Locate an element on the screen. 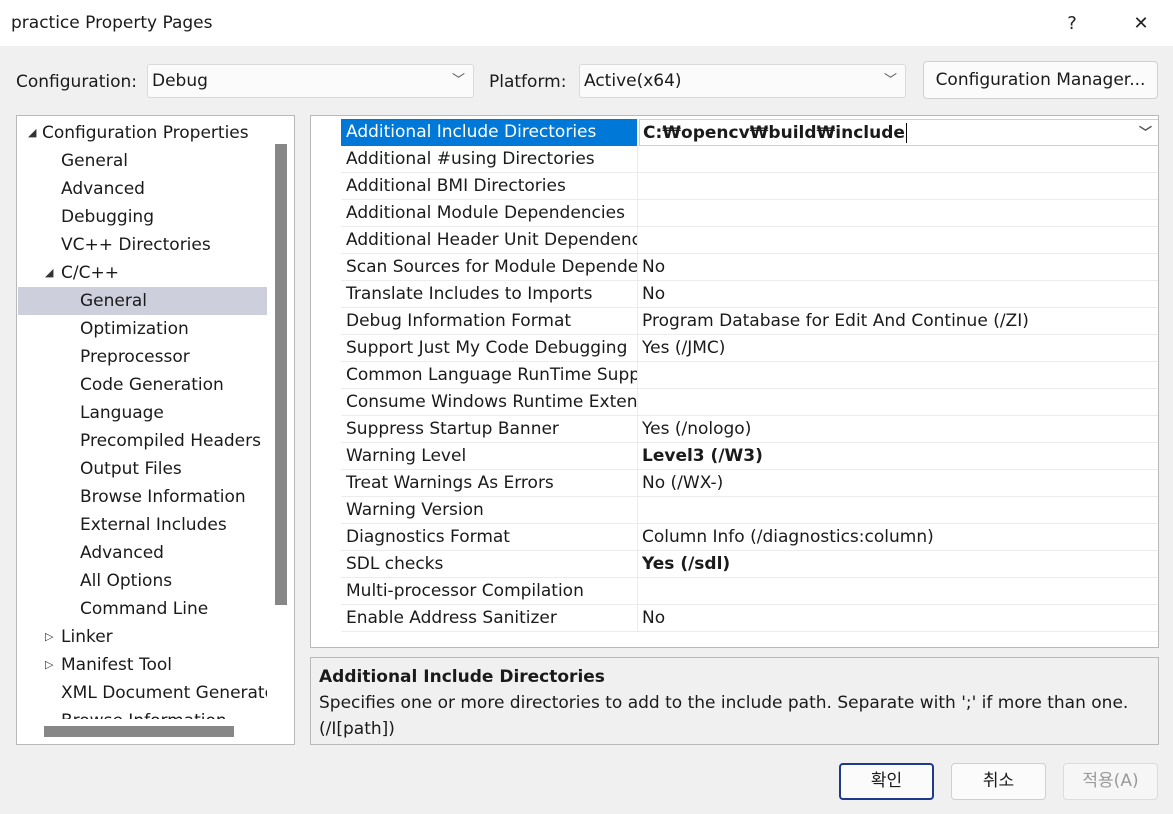 This screenshot has width=1173, height=814. property-name: Debug Information Format is located at coordinates (489, 321).